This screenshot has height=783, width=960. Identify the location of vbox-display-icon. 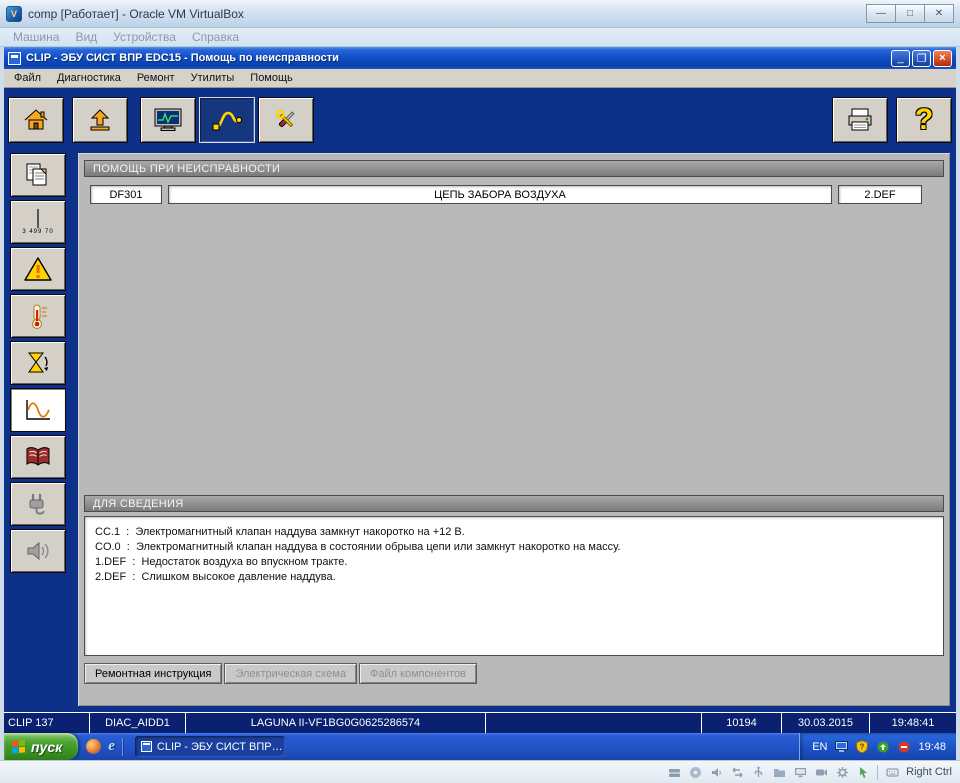
(800, 772).